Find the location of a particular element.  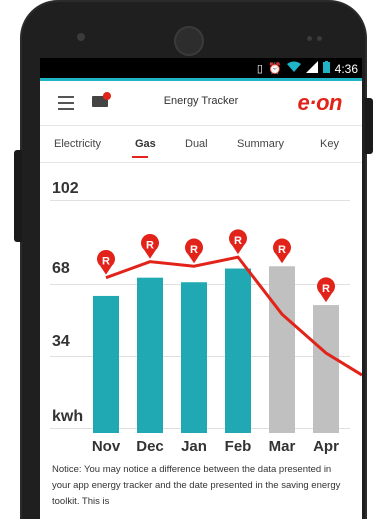

reading-marker-feb: R is located at coordinates (238, 242).